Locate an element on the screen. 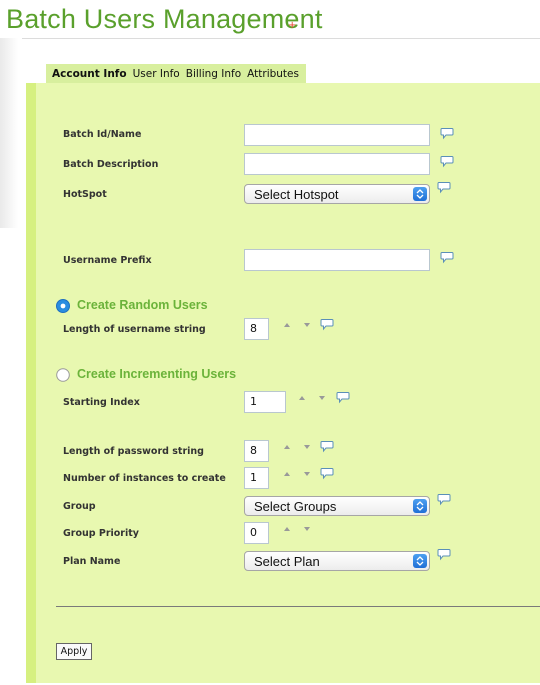  group-select-value: Select Groups is located at coordinates (295, 506).